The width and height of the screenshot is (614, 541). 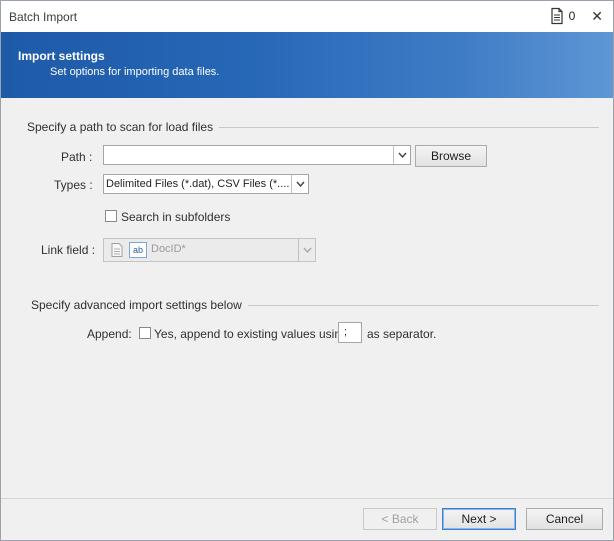 I want to click on footer-divider, so click(x=307, y=498).